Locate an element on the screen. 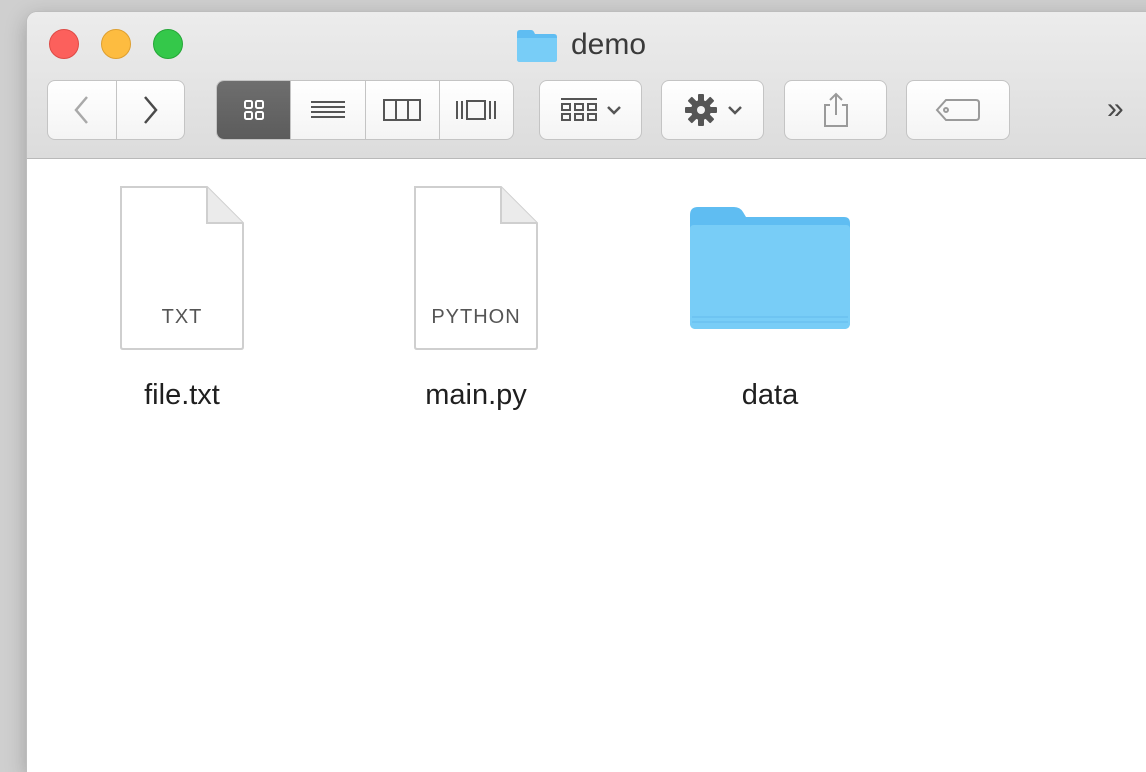 Image resolution: width=1146 pixels, height=772 pixels. file-icon-box: TXT is located at coordinates (182, 268).